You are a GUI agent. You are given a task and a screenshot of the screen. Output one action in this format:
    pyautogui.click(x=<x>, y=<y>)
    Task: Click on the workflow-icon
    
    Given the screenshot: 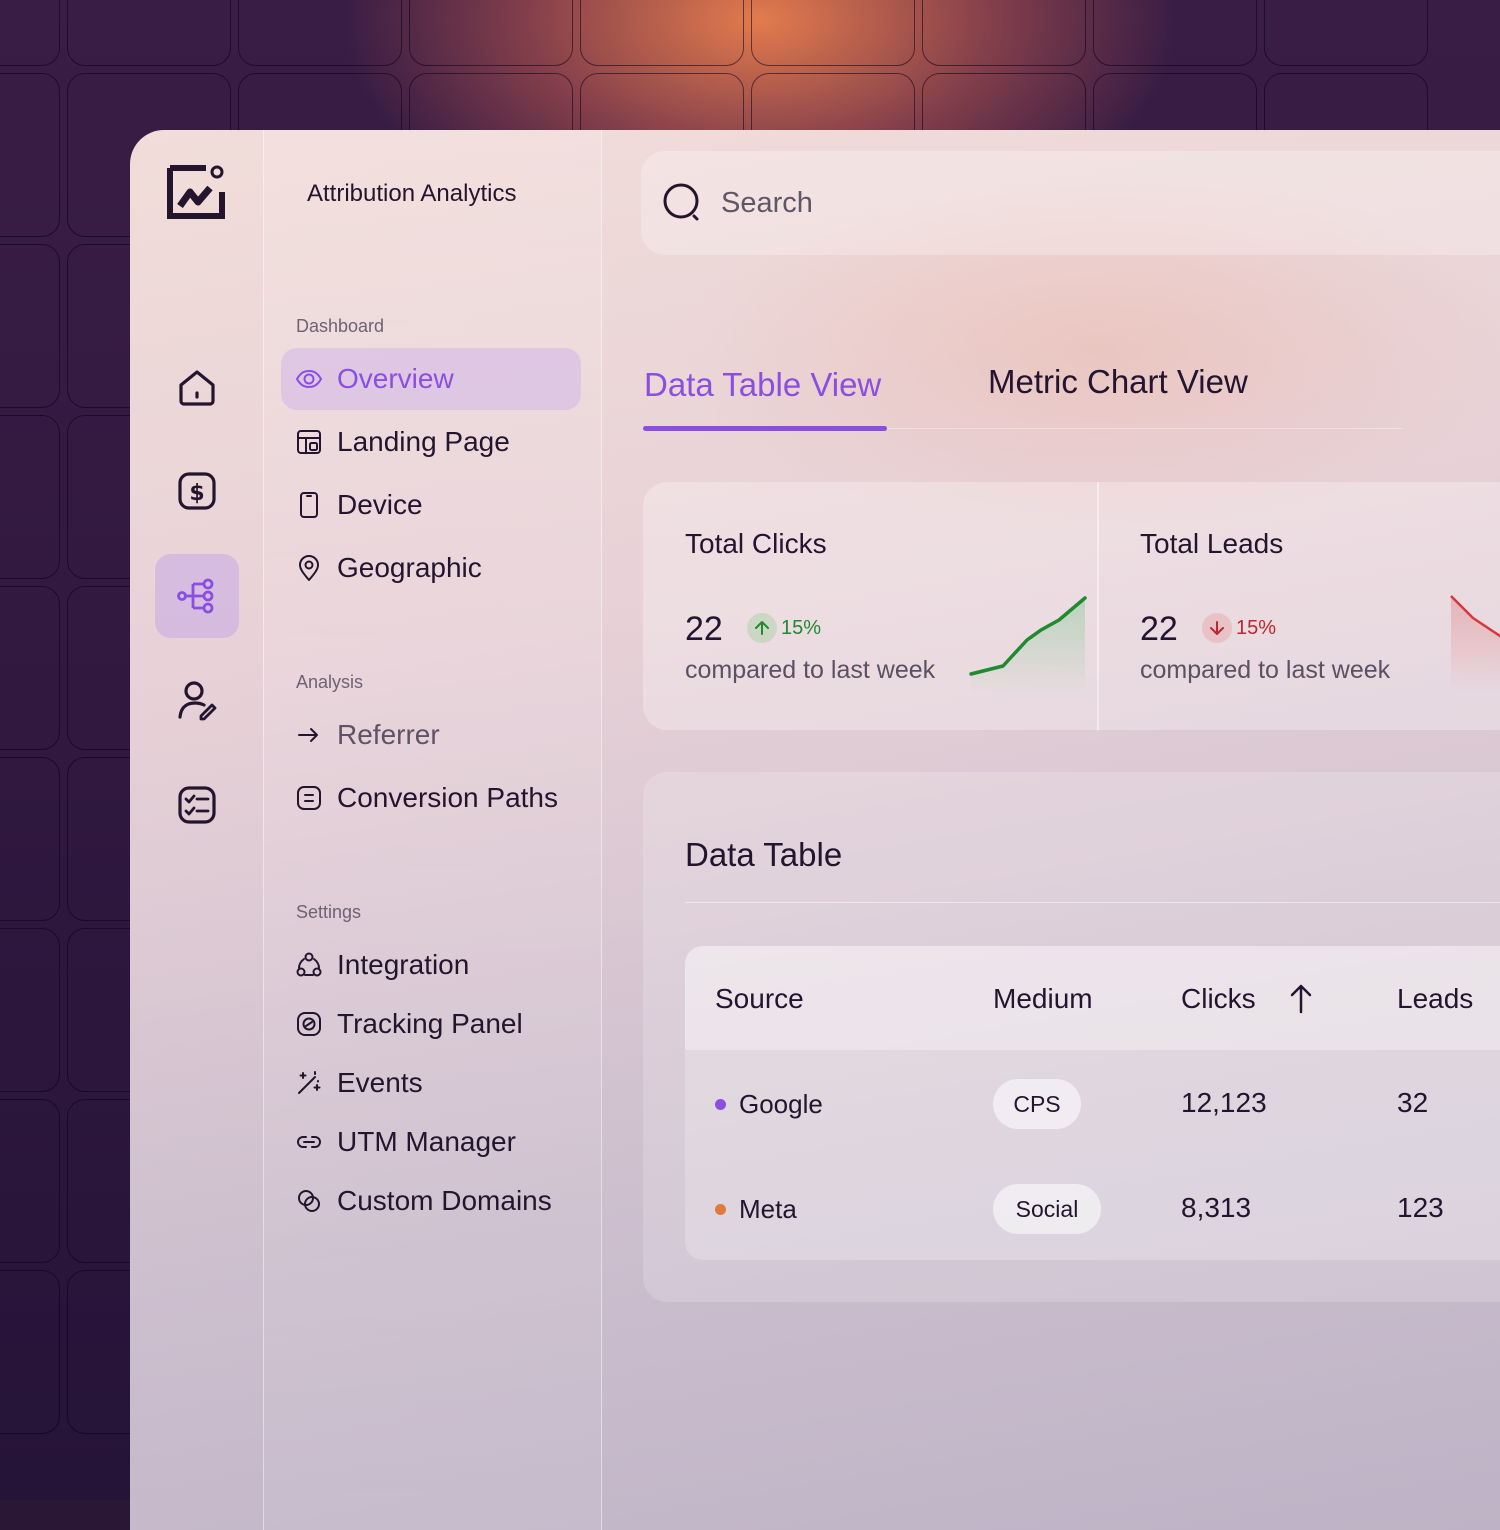 What is the action you would take?
    pyautogui.click(x=195, y=596)
    